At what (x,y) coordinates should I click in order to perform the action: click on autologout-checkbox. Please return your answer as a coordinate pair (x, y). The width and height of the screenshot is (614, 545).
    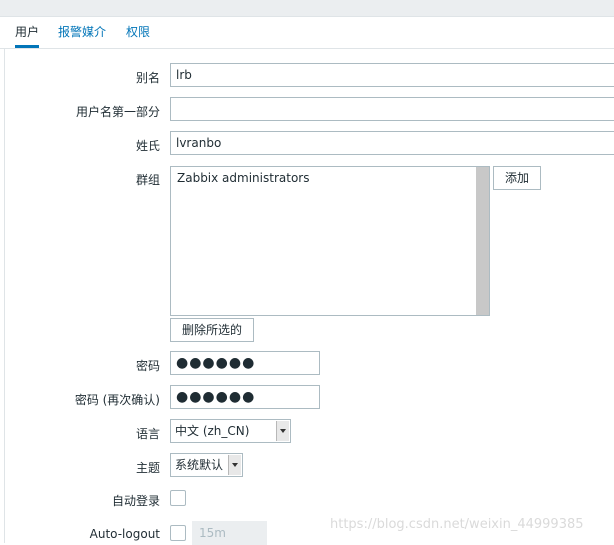
    Looking at the image, I should click on (178, 533).